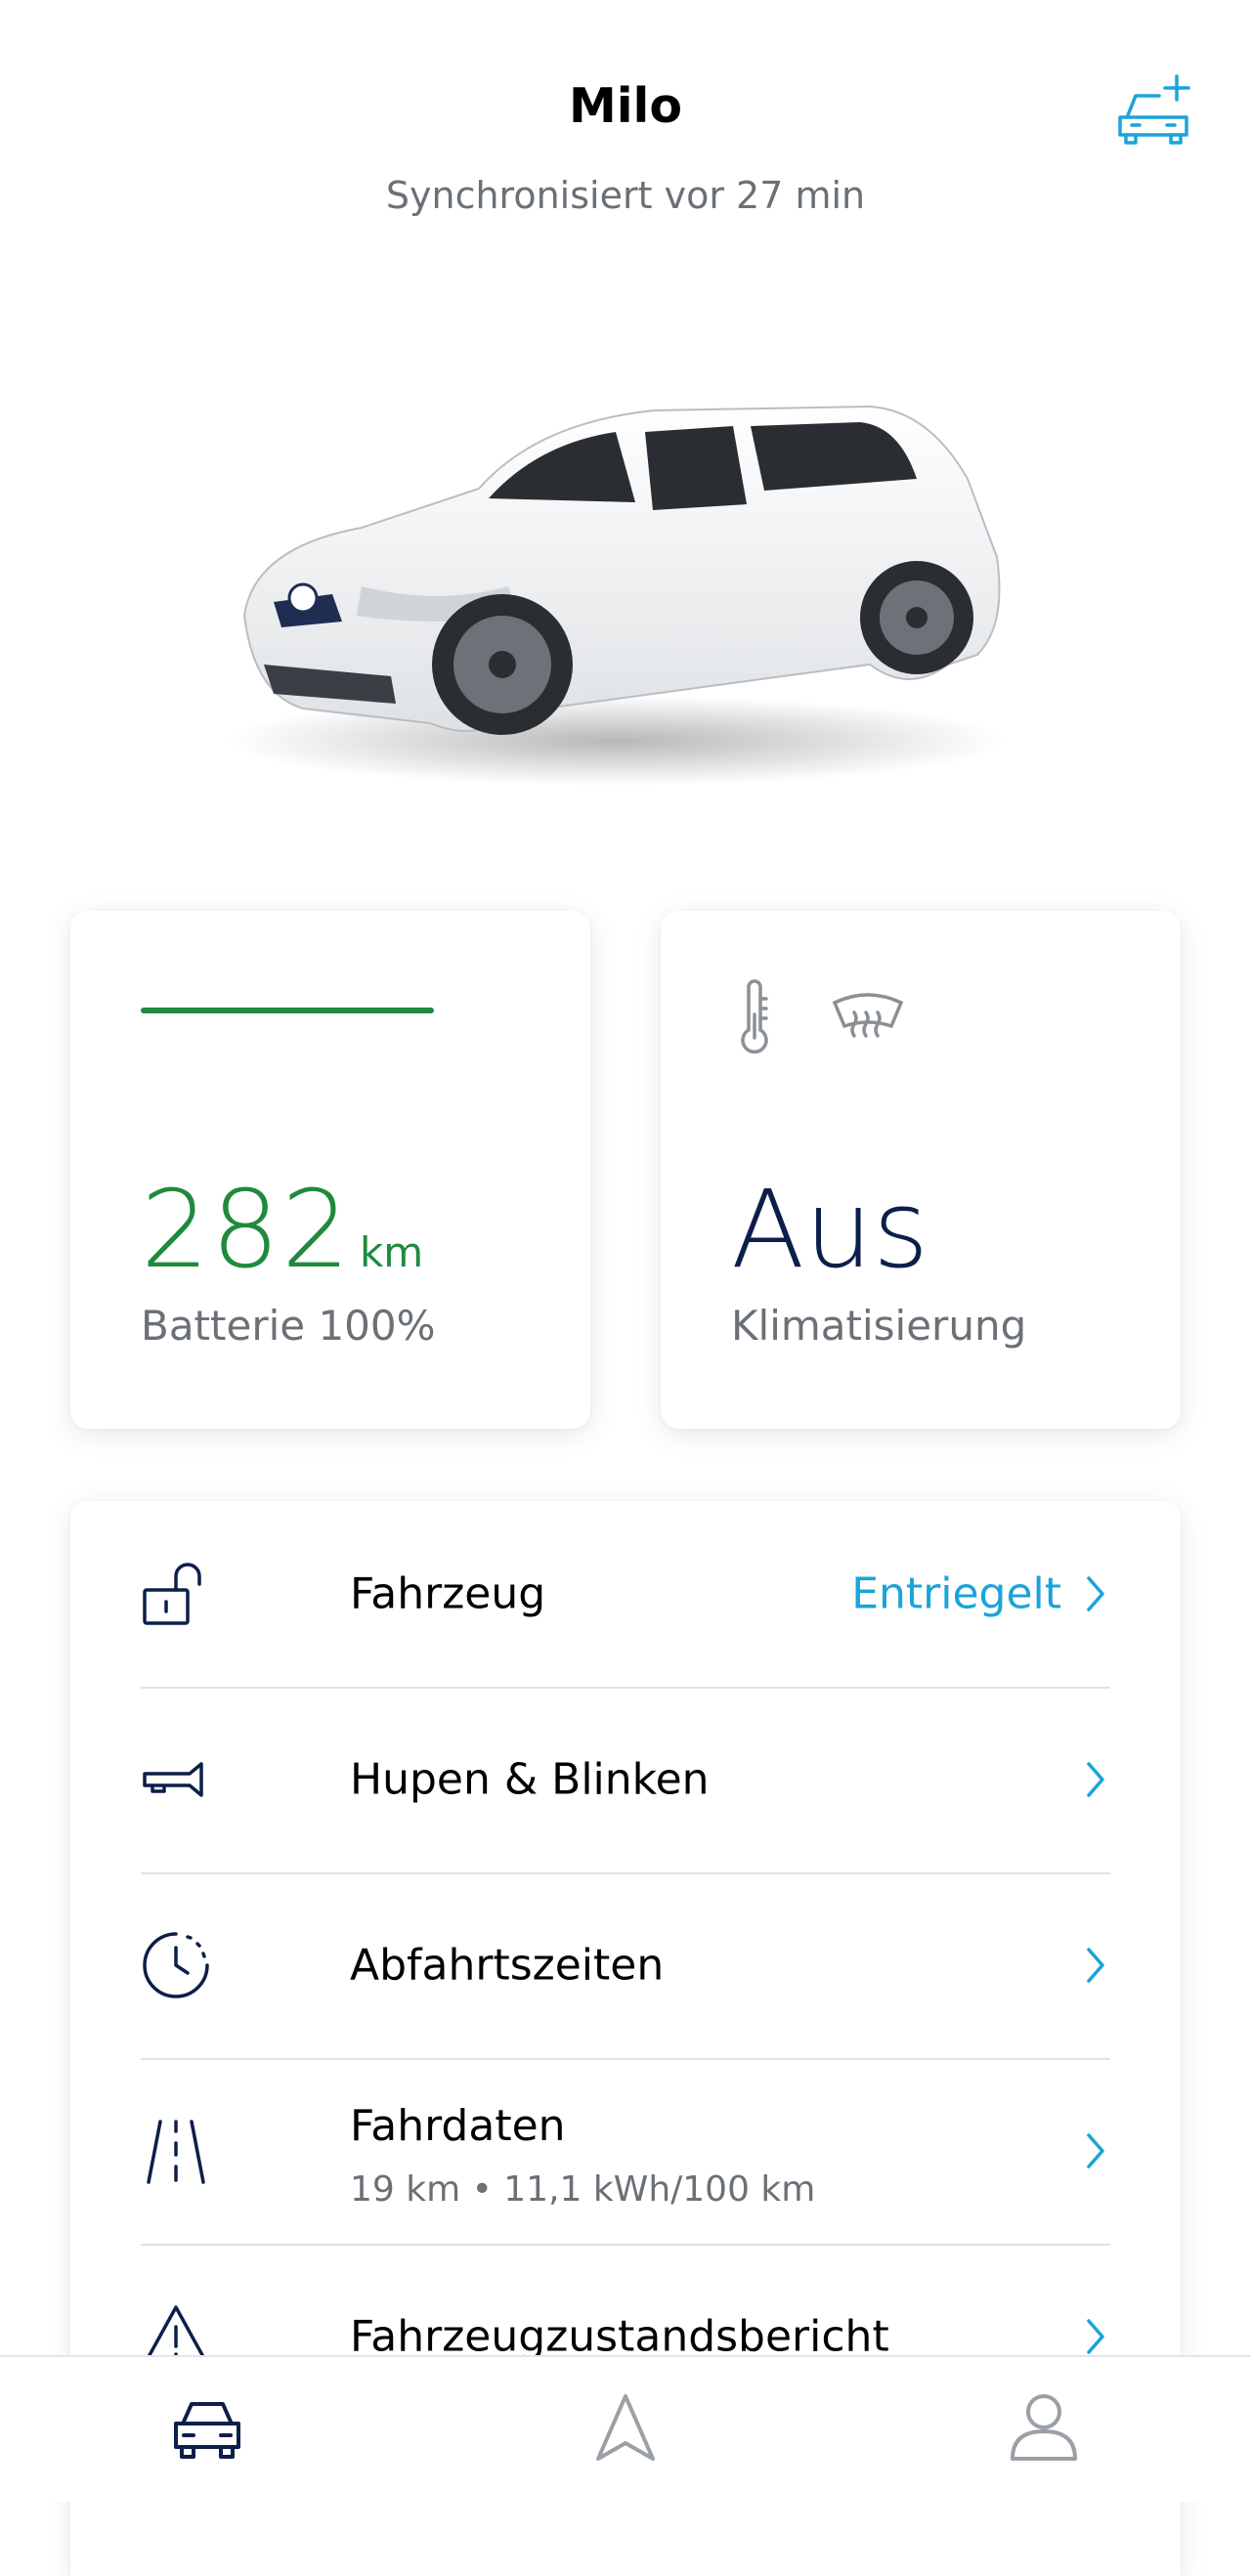  What do you see at coordinates (172, 1594) in the screenshot?
I see `unlocked-padlock-icon` at bounding box center [172, 1594].